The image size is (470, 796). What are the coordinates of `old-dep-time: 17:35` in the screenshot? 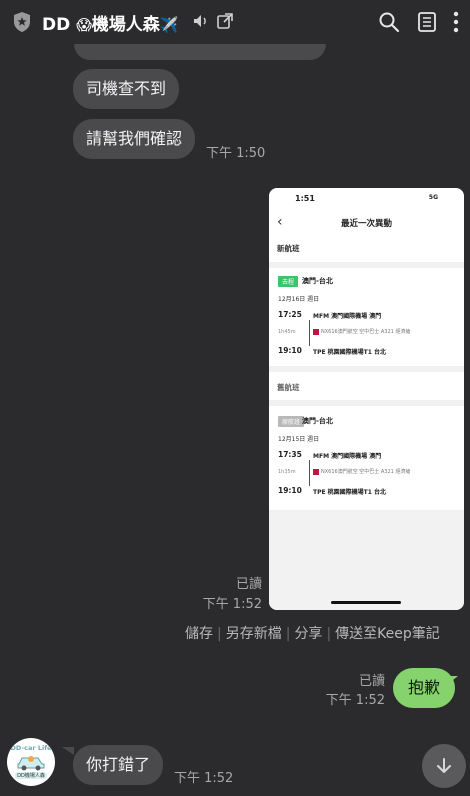 It's located at (290, 454).